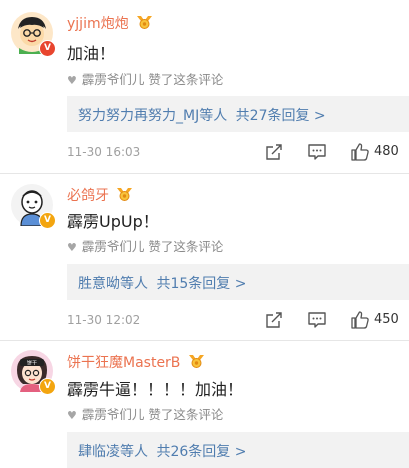  Describe the element at coordinates (123, 363) in the screenshot. I see `username-text: 饼干狂魔MasterB` at that location.